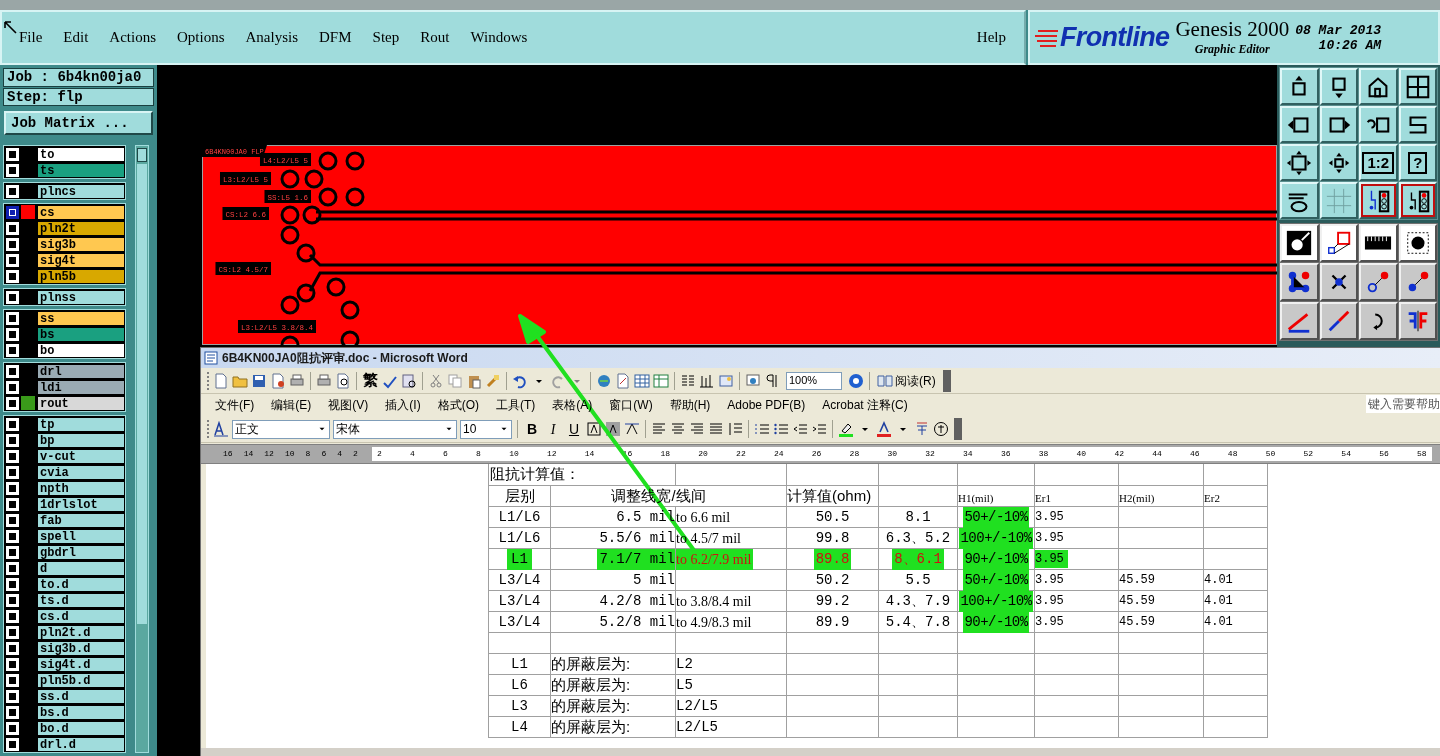 This screenshot has width=1440, height=756. Describe the element at coordinates (142, 394) in the screenshot. I see `scroll-thumb` at that location.